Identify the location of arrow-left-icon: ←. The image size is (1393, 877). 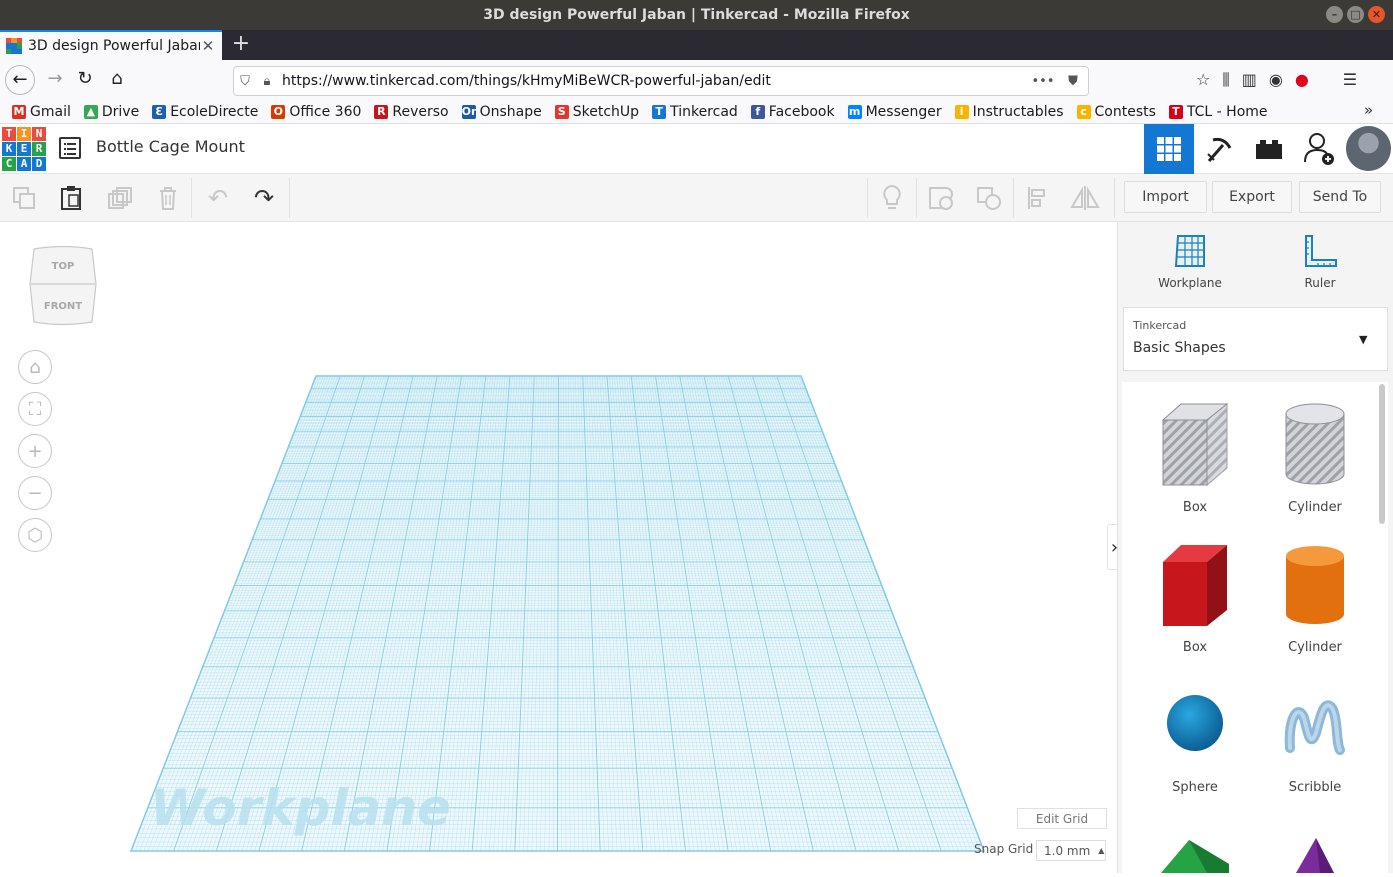
(20, 79).